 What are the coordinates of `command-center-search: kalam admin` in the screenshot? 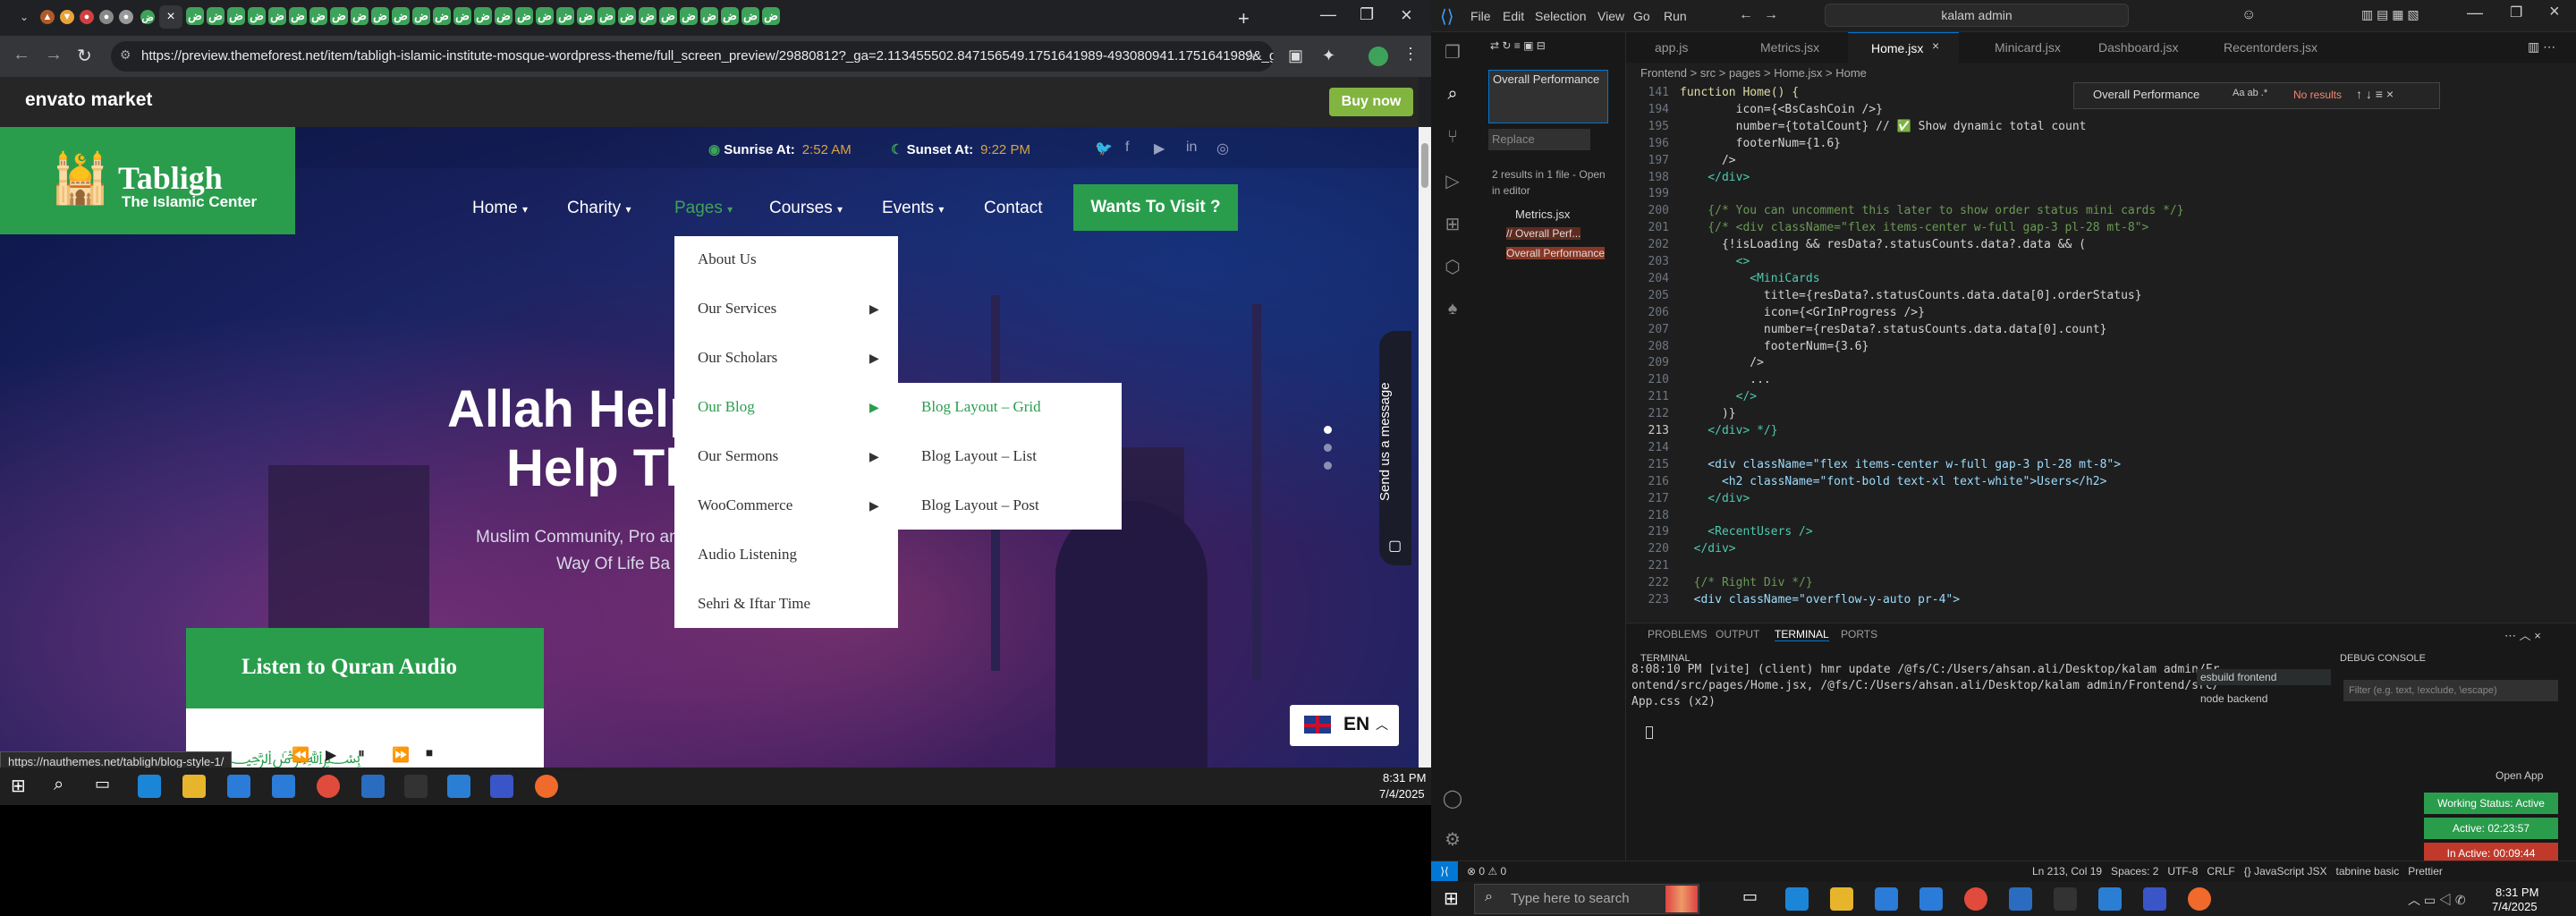 It's located at (1977, 15).